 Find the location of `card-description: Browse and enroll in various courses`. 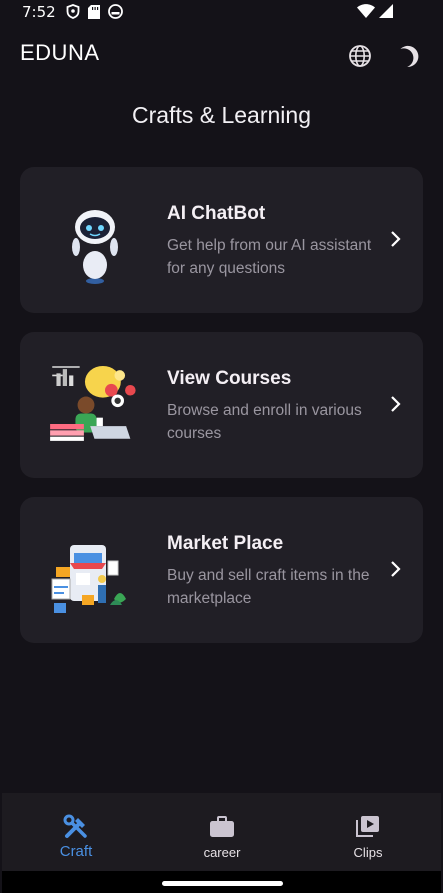

card-description: Browse and enroll in various courses is located at coordinates (264, 422).